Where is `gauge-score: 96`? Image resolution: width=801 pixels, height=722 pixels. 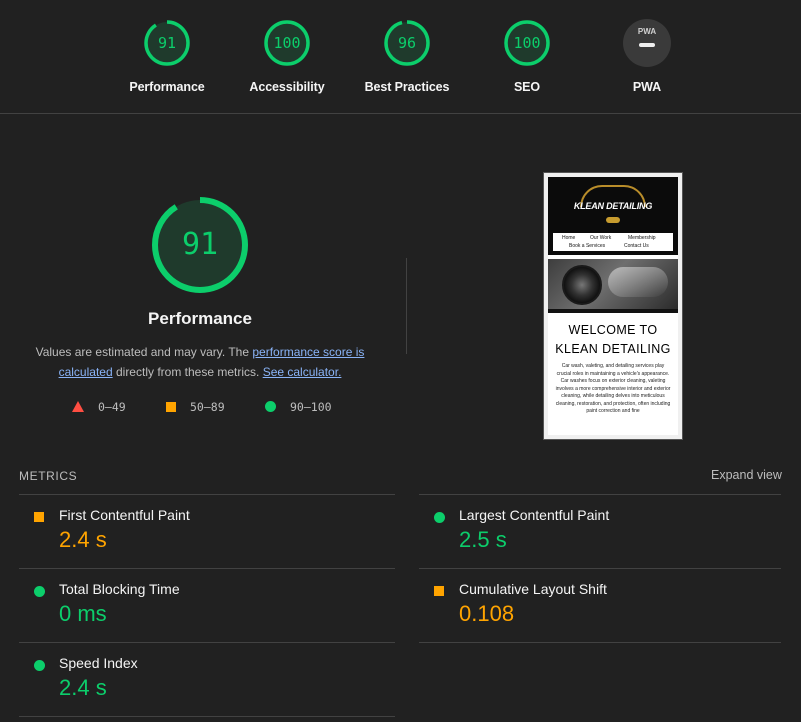 gauge-score: 96 is located at coordinates (407, 43).